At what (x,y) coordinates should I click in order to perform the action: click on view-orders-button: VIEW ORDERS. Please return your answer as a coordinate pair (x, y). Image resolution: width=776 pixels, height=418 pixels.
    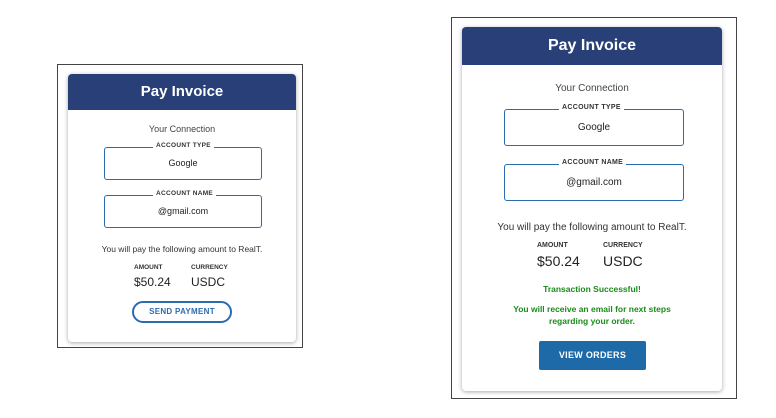
    Looking at the image, I should click on (592, 355).